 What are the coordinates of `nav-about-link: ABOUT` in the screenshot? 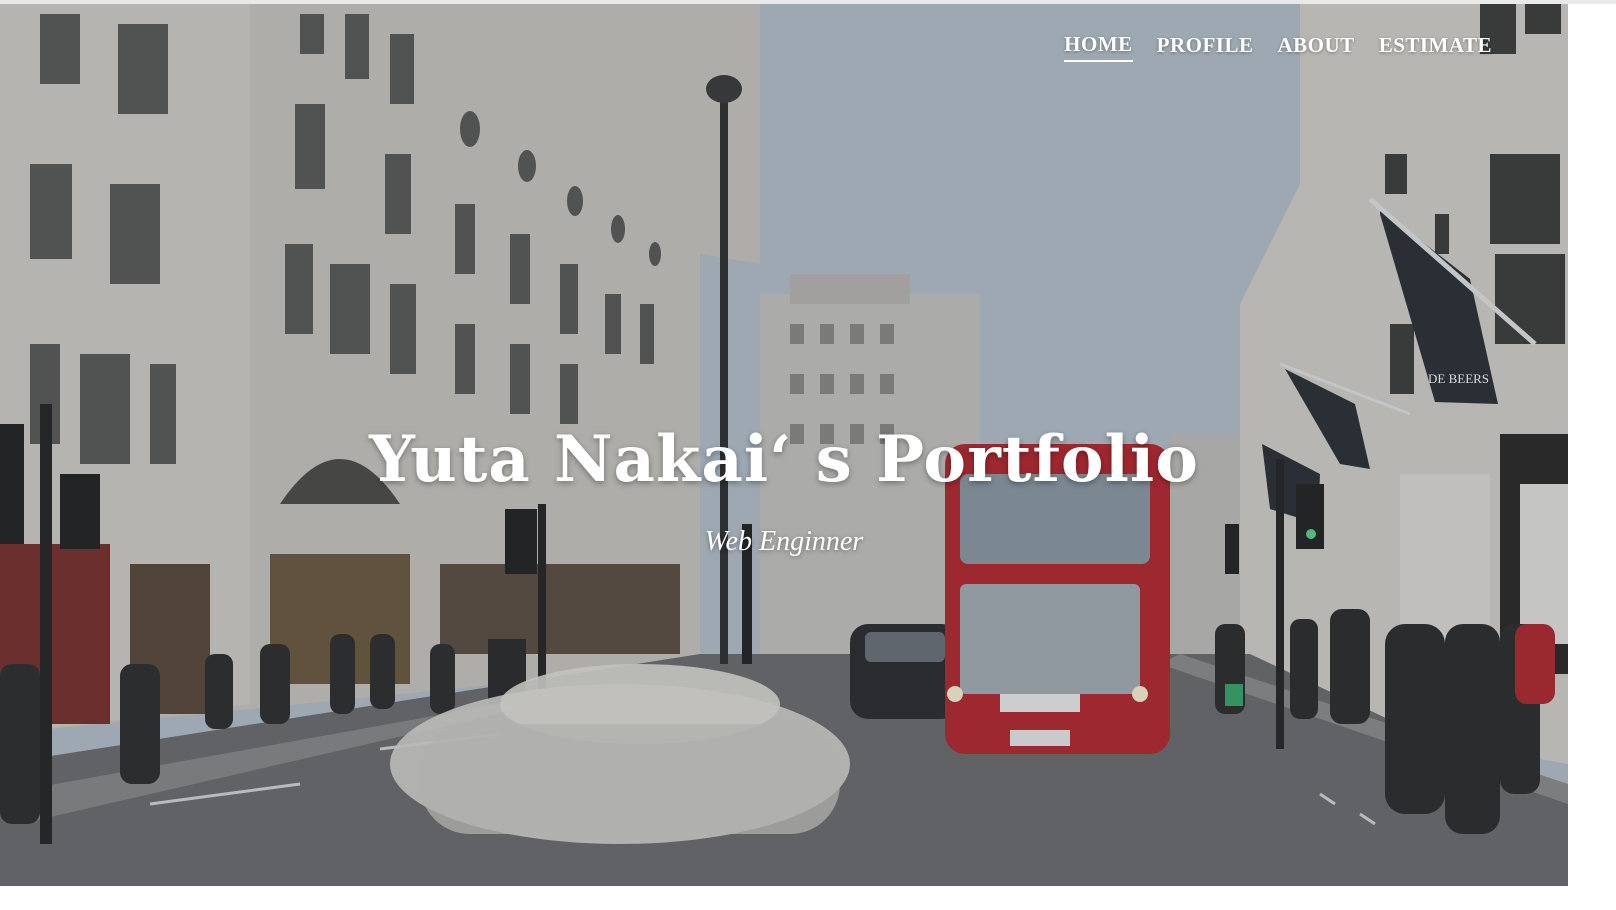 It's located at (1316, 47).